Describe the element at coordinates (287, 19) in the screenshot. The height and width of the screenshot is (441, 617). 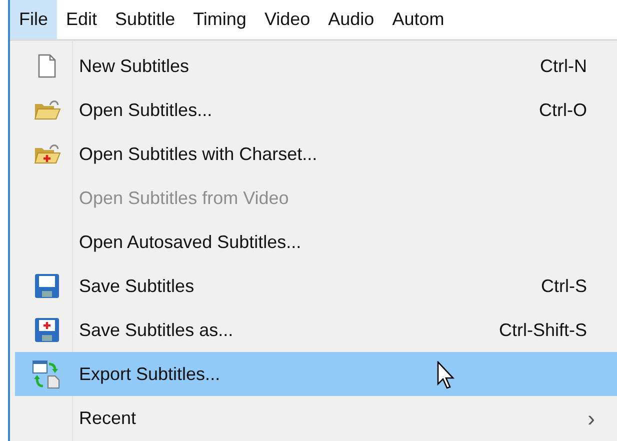
I see `menu-bar-item: Video` at that location.